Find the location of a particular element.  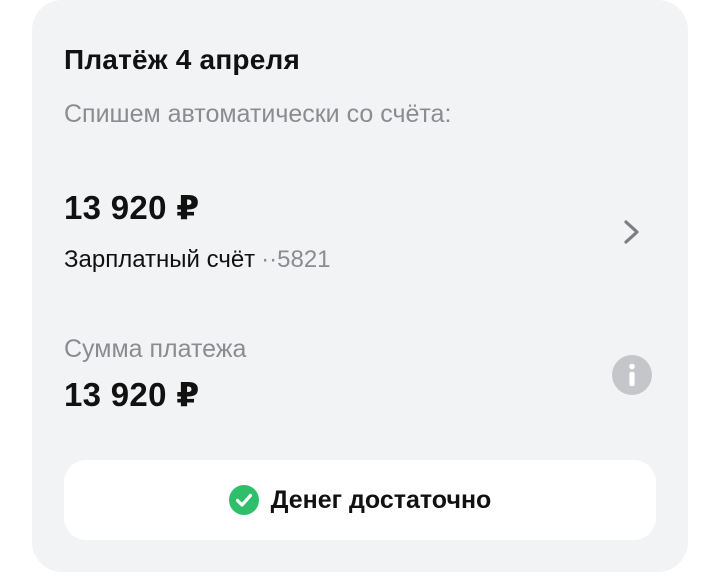

account-line: Зарплатный счёт ··5821 is located at coordinates (197, 260).